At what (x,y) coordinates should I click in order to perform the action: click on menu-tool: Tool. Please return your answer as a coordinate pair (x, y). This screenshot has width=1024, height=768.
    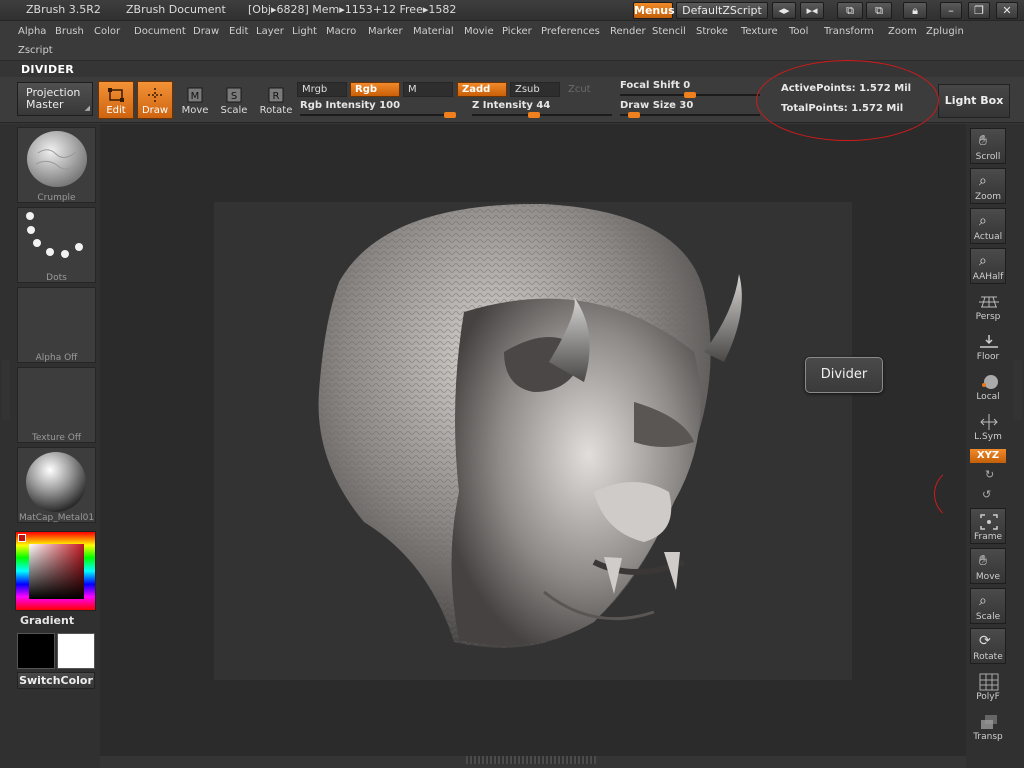
    Looking at the image, I should click on (798, 31).